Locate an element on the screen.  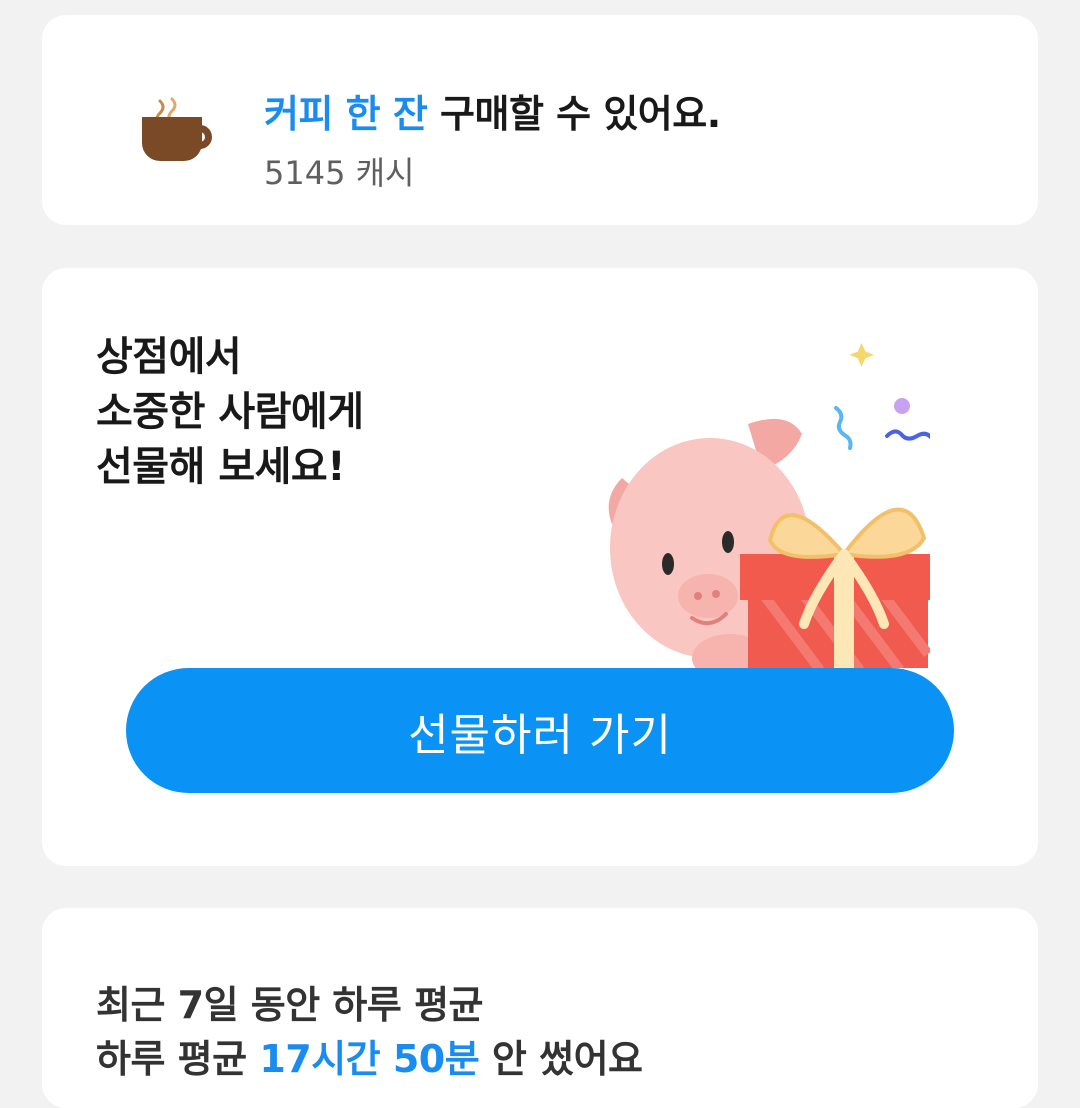
gift-message-line: 선물해 보세요! is located at coordinates (220, 467).